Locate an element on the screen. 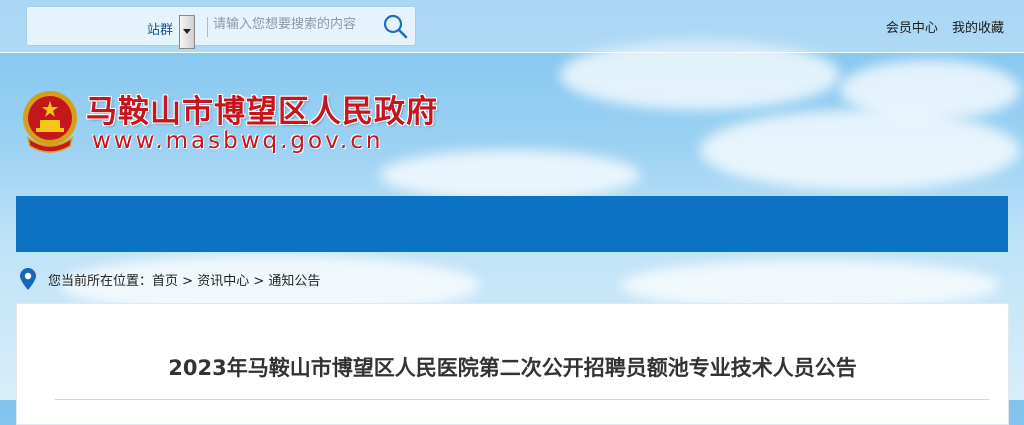 The height and width of the screenshot is (425, 1024). breadcrumb-prefix: 您当前所在位置： is located at coordinates (100, 281).